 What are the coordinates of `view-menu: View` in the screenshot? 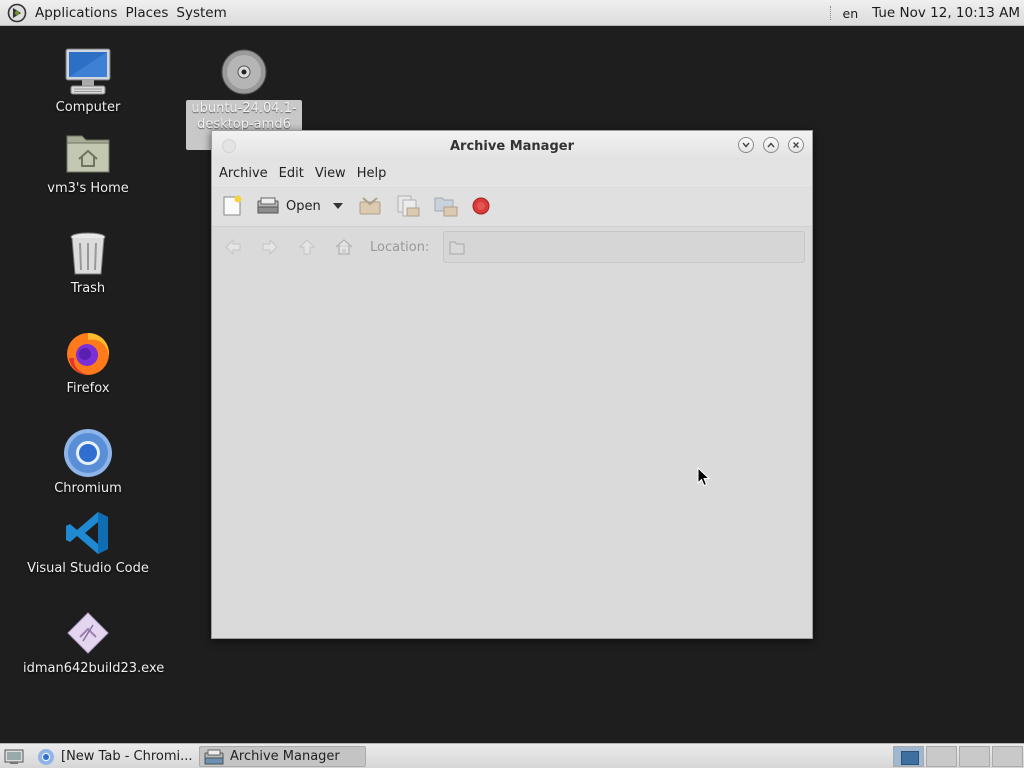 It's located at (330, 173).